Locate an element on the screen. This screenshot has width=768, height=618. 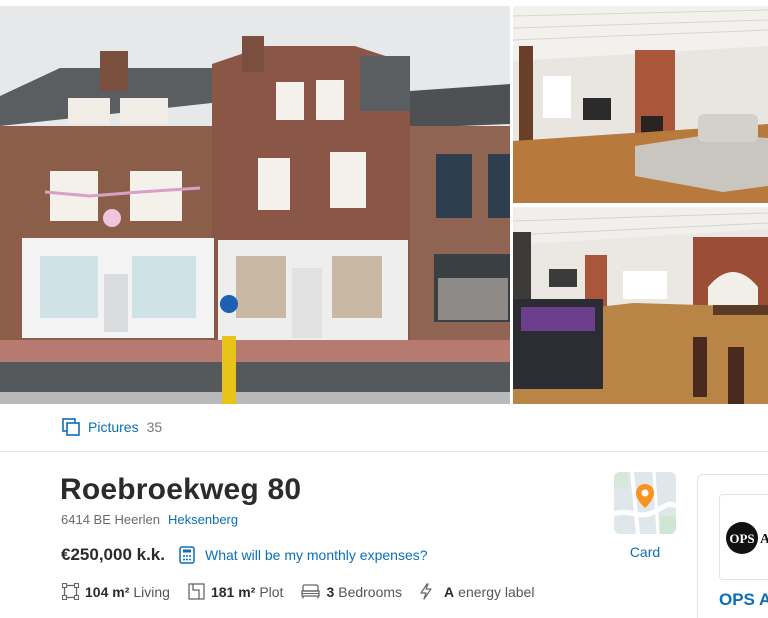
plot-area-icon is located at coordinates (196, 591).